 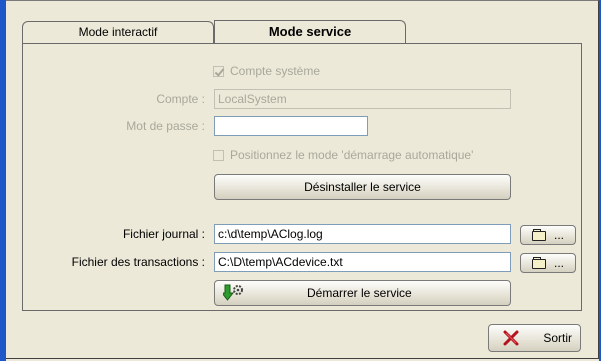 I want to click on account-field: LocalSystem, so click(x=362, y=99).